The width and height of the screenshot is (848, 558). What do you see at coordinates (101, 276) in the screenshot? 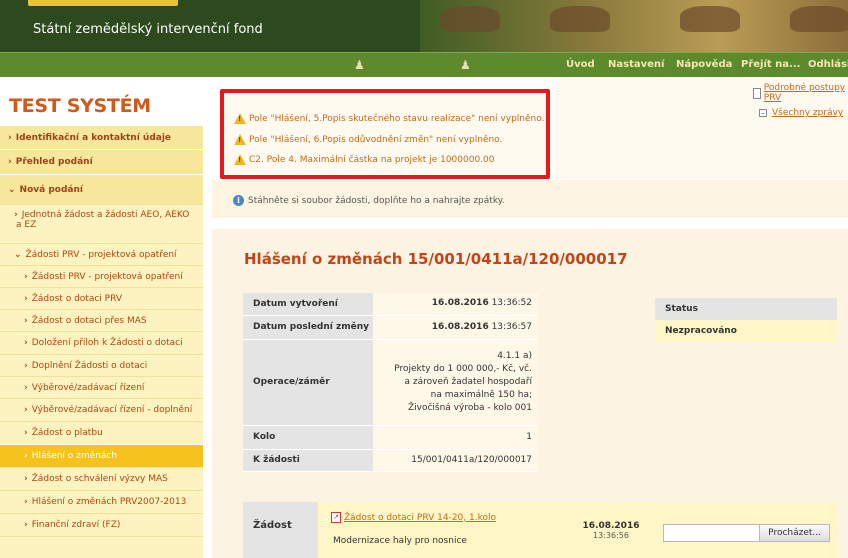
I see `sidebar-item-prv-projects: › Žádosti PRV - projektová opatření` at bounding box center [101, 276].